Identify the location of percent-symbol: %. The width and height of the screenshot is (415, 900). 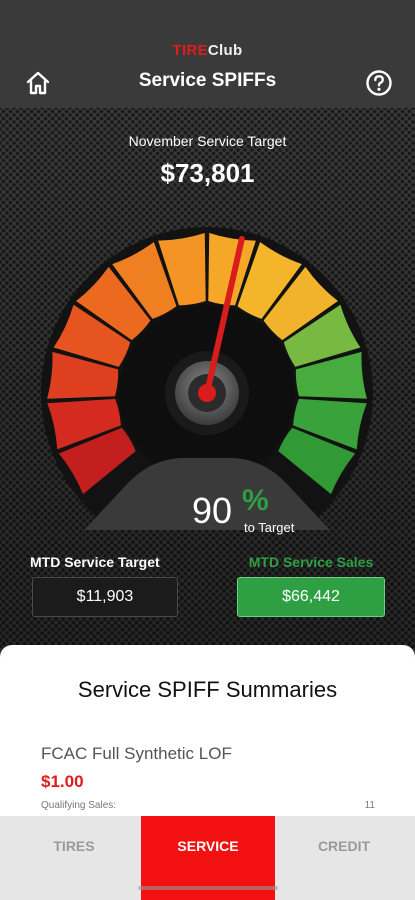
(255, 500).